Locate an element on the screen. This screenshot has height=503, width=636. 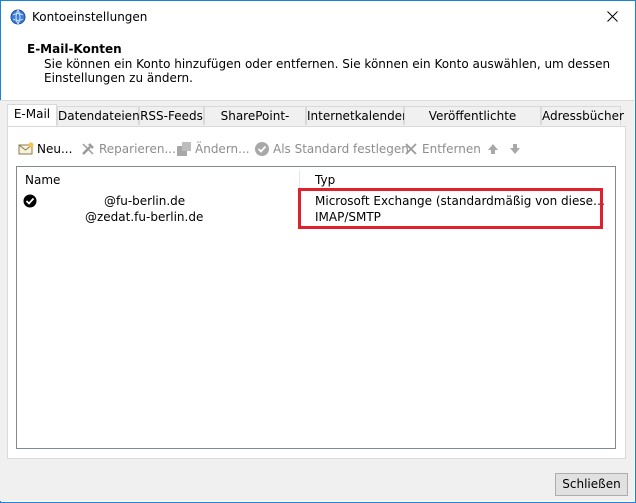
tab-published-calendars: Veröffentlichte Kalender is located at coordinates (472, 124).